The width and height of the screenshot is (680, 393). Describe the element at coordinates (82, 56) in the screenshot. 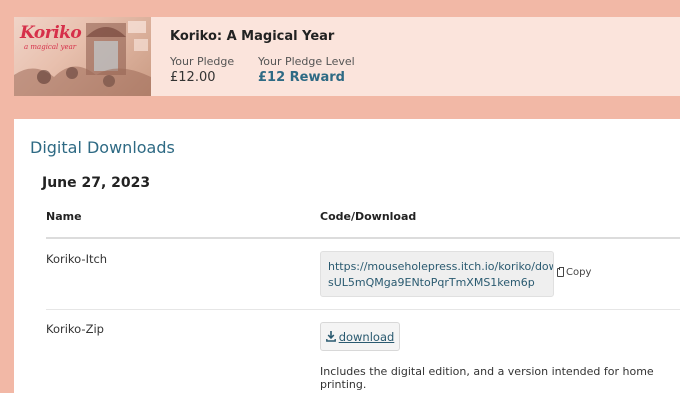

I see `cover-image: Koriko a magical year` at that location.